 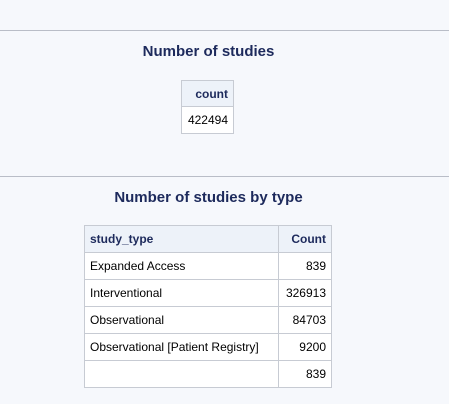 I want to click on column-header-count: count, so click(x=207, y=93).